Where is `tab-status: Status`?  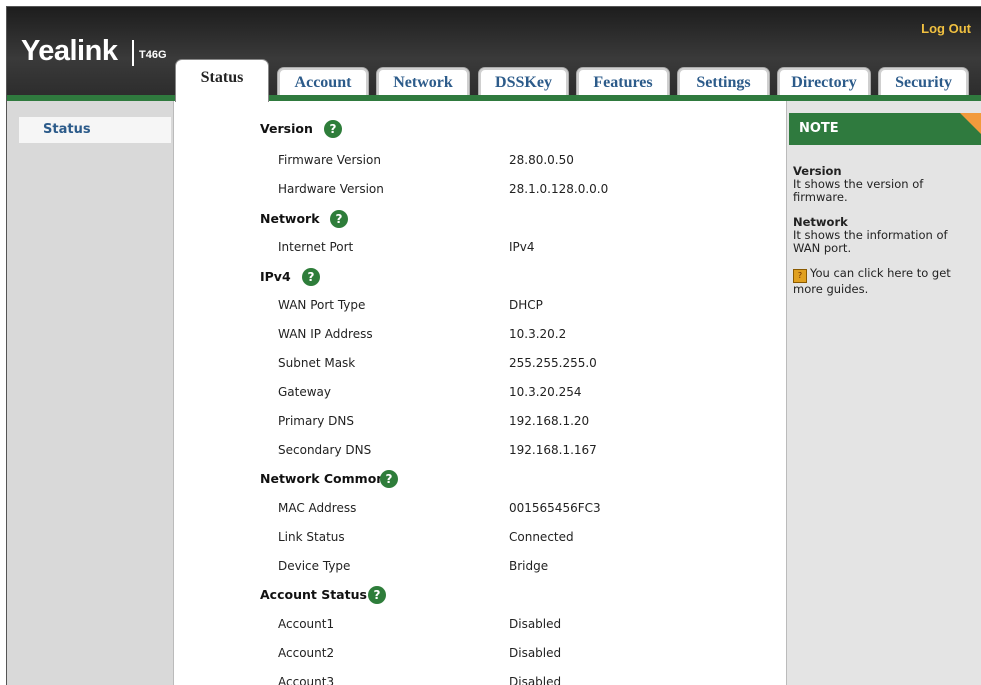
tab-status: Status is located at coordinates (222, 80).